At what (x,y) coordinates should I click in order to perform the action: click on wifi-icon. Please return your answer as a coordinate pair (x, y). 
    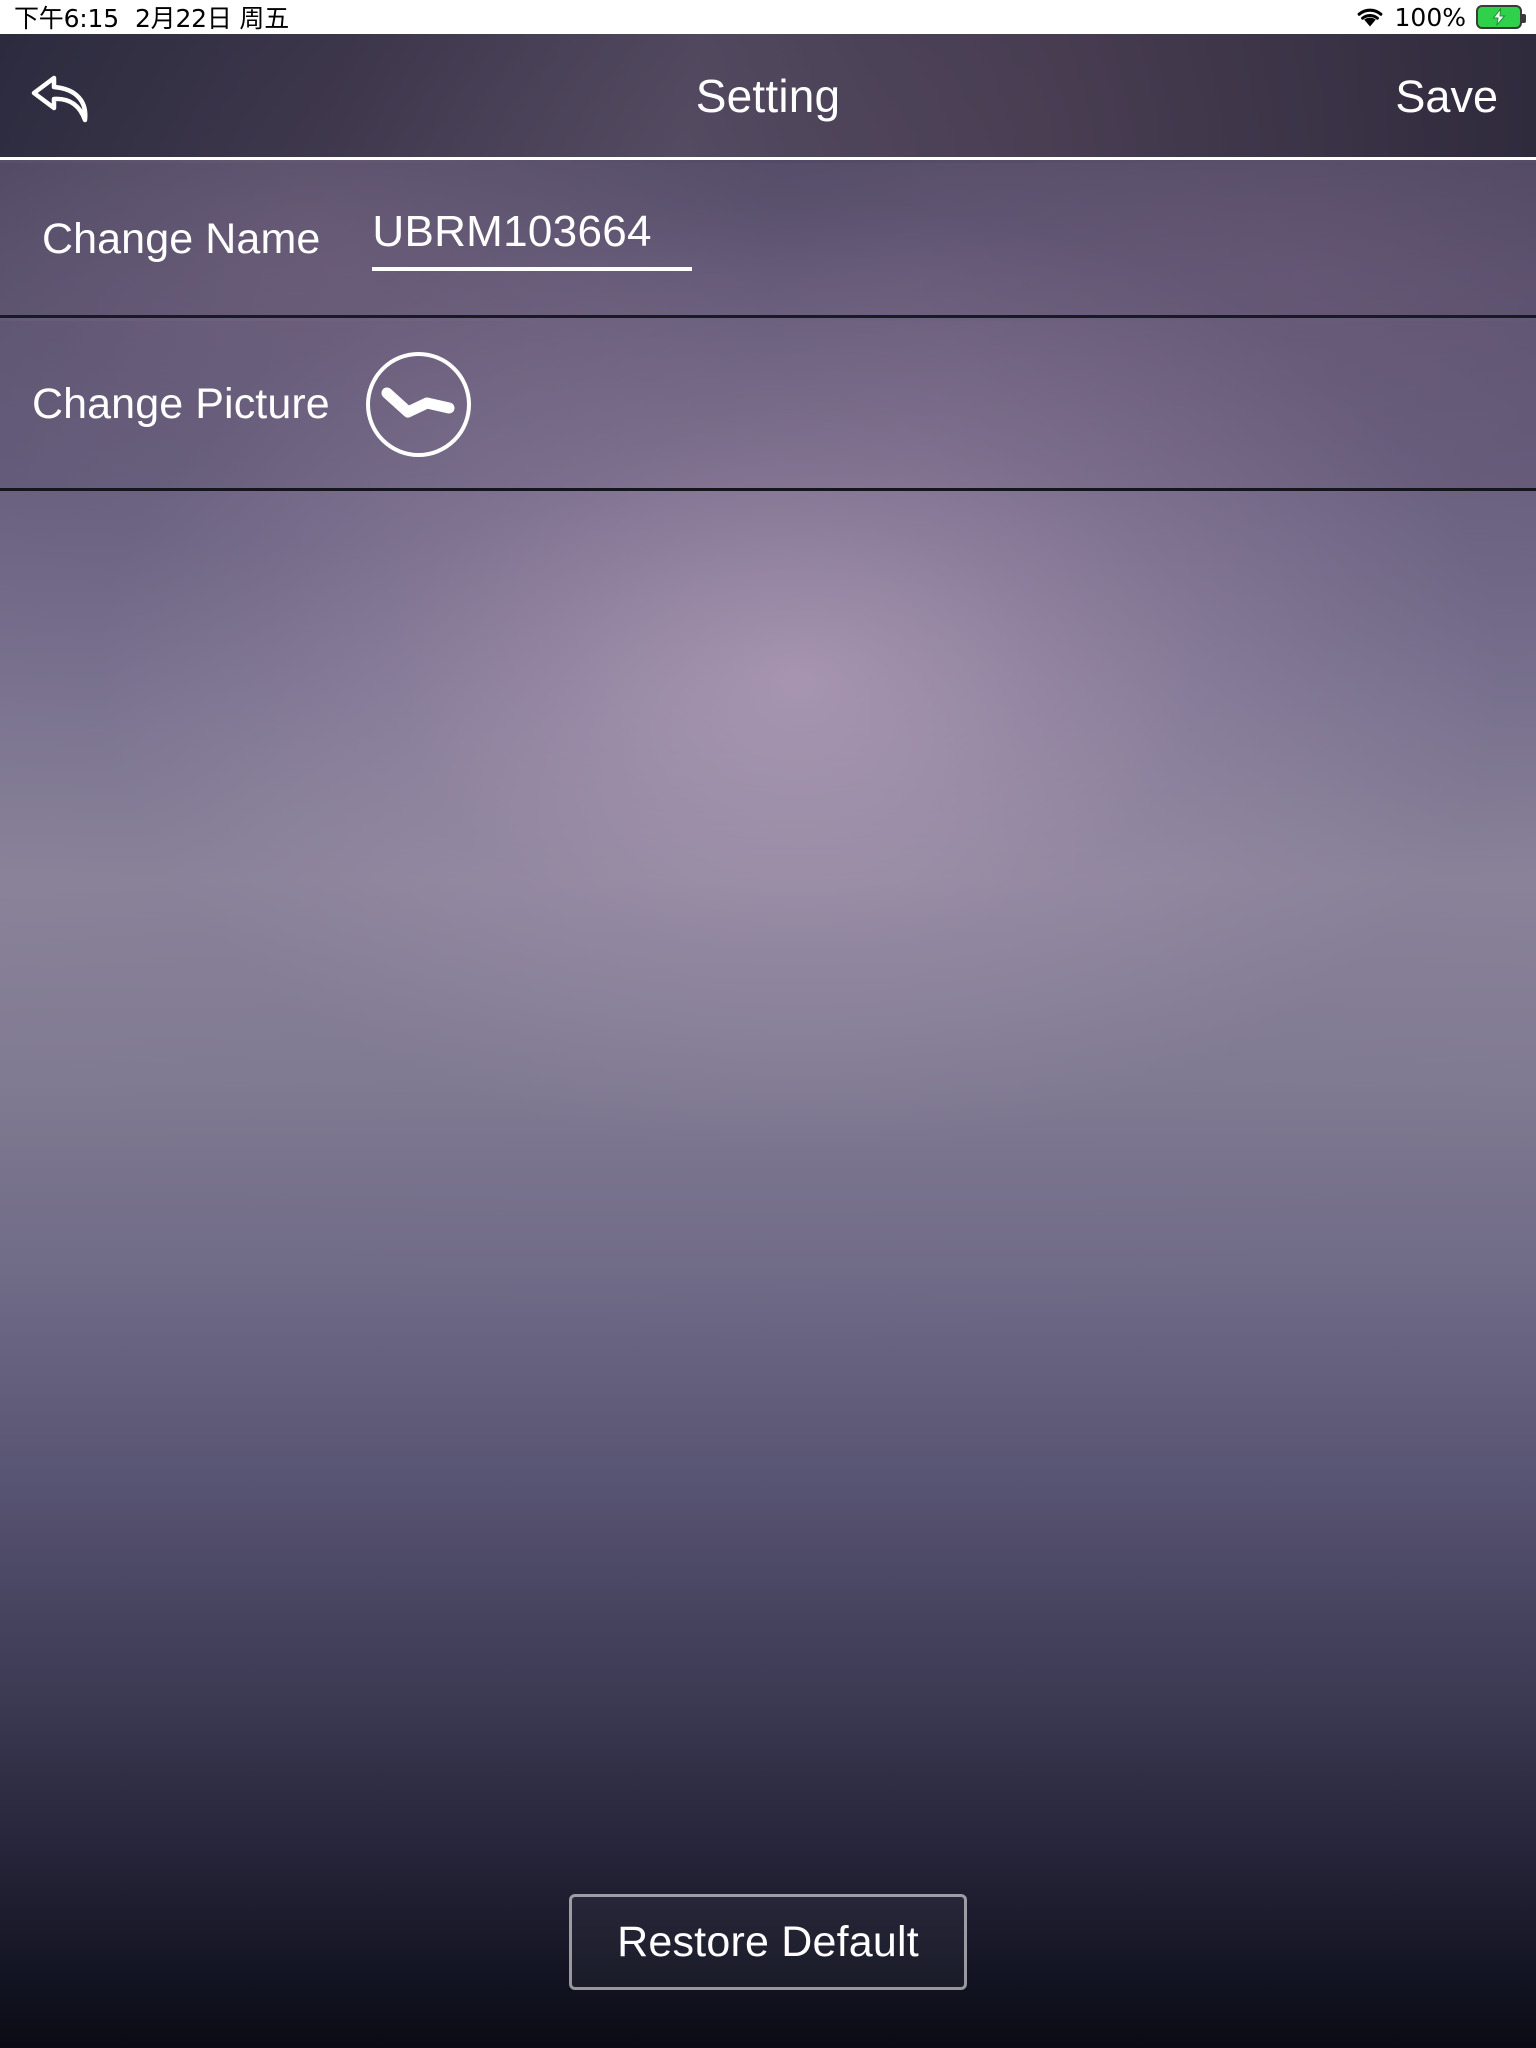
    Looking at the image, I should click on (1370, 17).